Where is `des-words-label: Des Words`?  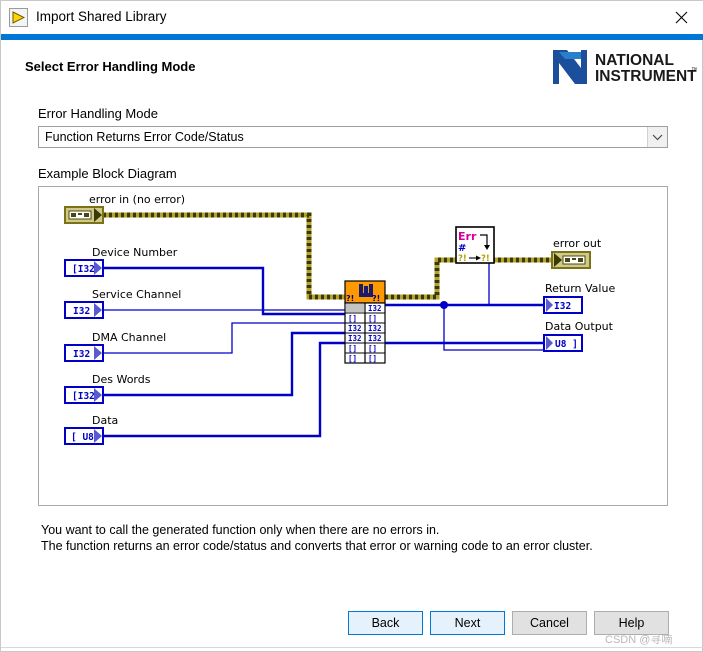 des-words-label: Des Words is located at coordinates (121, 379).